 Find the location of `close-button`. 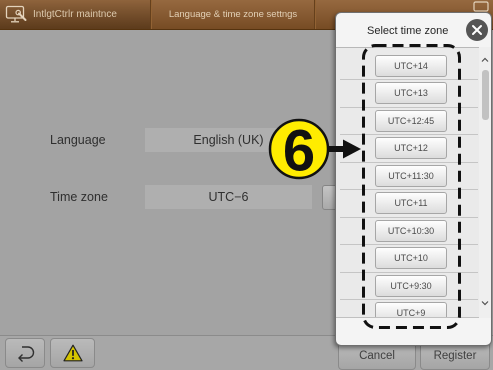

close-button is located at coordinates (477, 30).